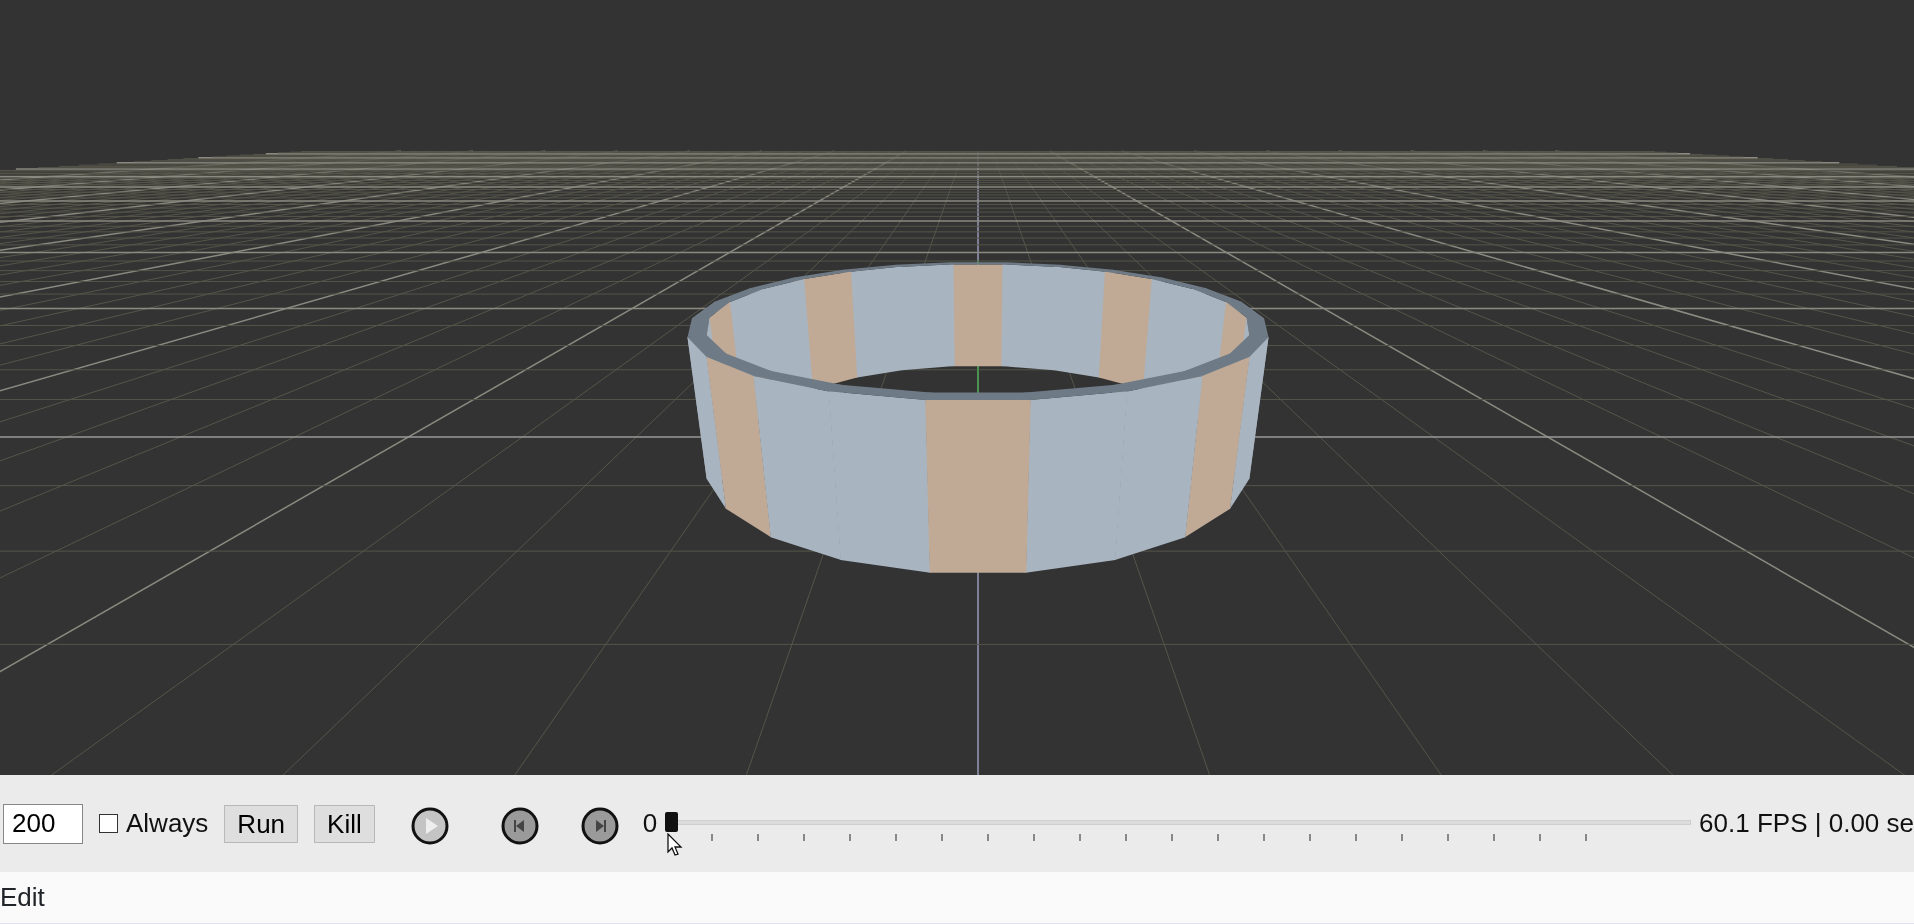 The height and width of the screenshot is (924, 1914). I want to click on menu-item: Edit, so click(22, 897).